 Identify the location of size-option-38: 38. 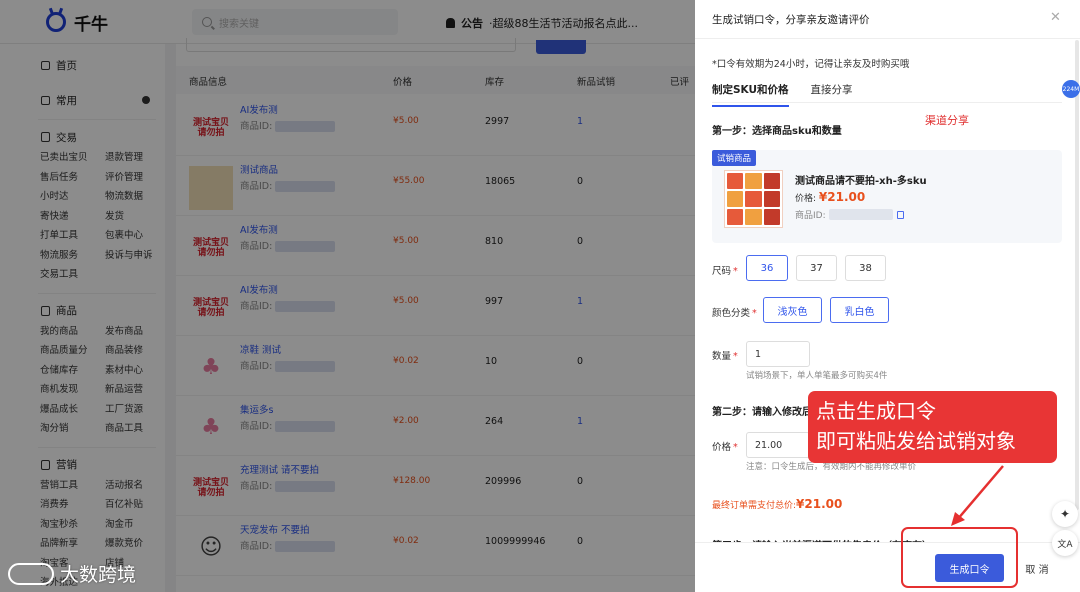
(865, 268).